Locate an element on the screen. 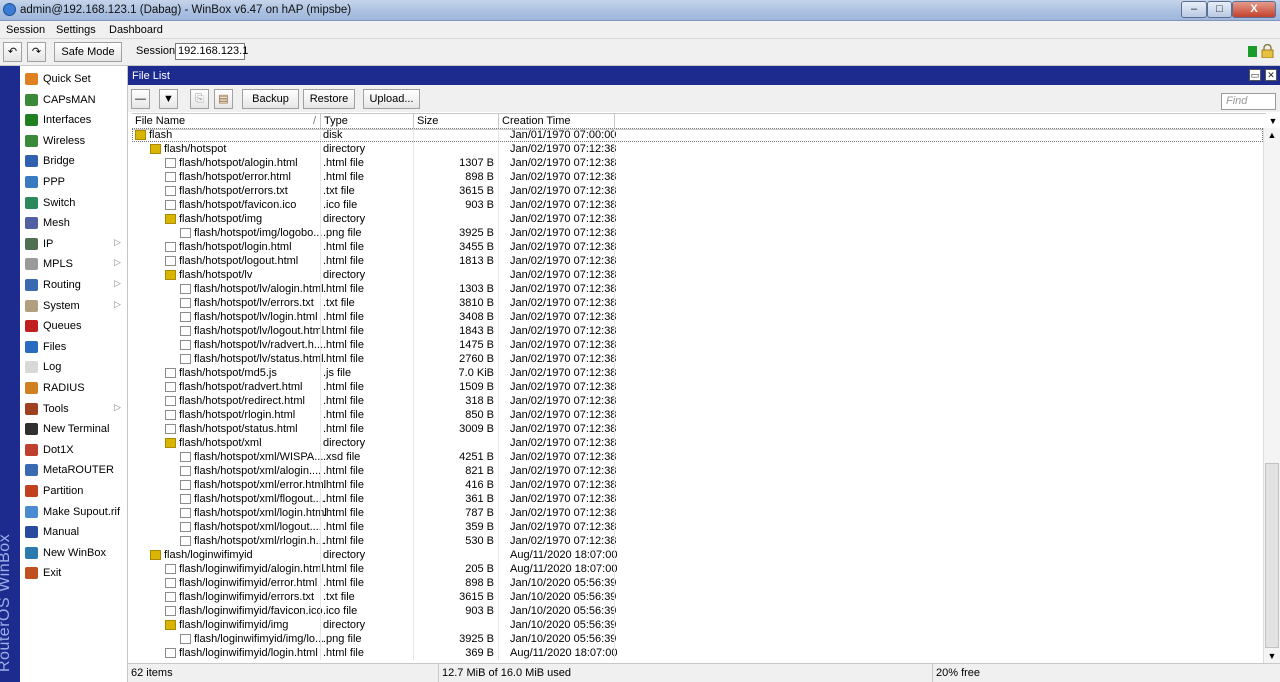 This screenshot has width=1280, height=682. sidebar-item-metarouter: MetaROUTER is located at coordinates (73, 470).